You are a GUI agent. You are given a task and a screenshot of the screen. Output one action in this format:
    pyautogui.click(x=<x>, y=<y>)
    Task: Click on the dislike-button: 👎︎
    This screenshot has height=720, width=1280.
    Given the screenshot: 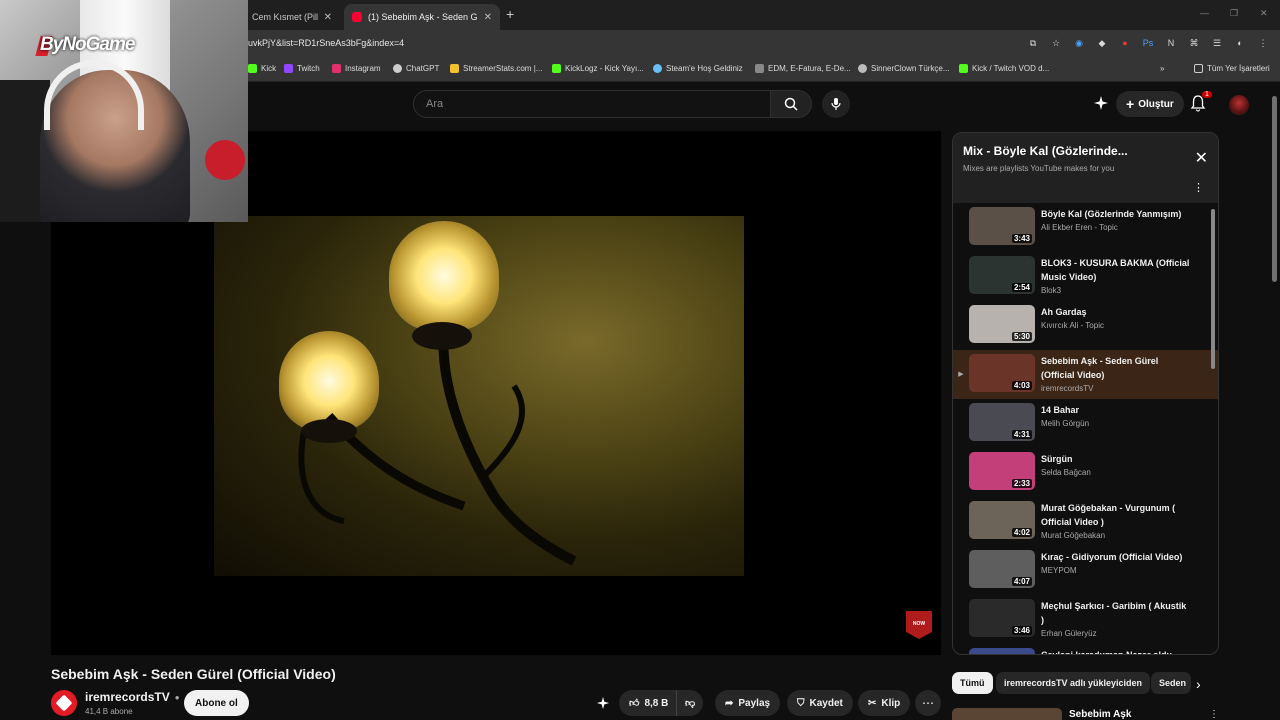 What is the action you would take?
    pyautogui.click(x=690, y=703)
    